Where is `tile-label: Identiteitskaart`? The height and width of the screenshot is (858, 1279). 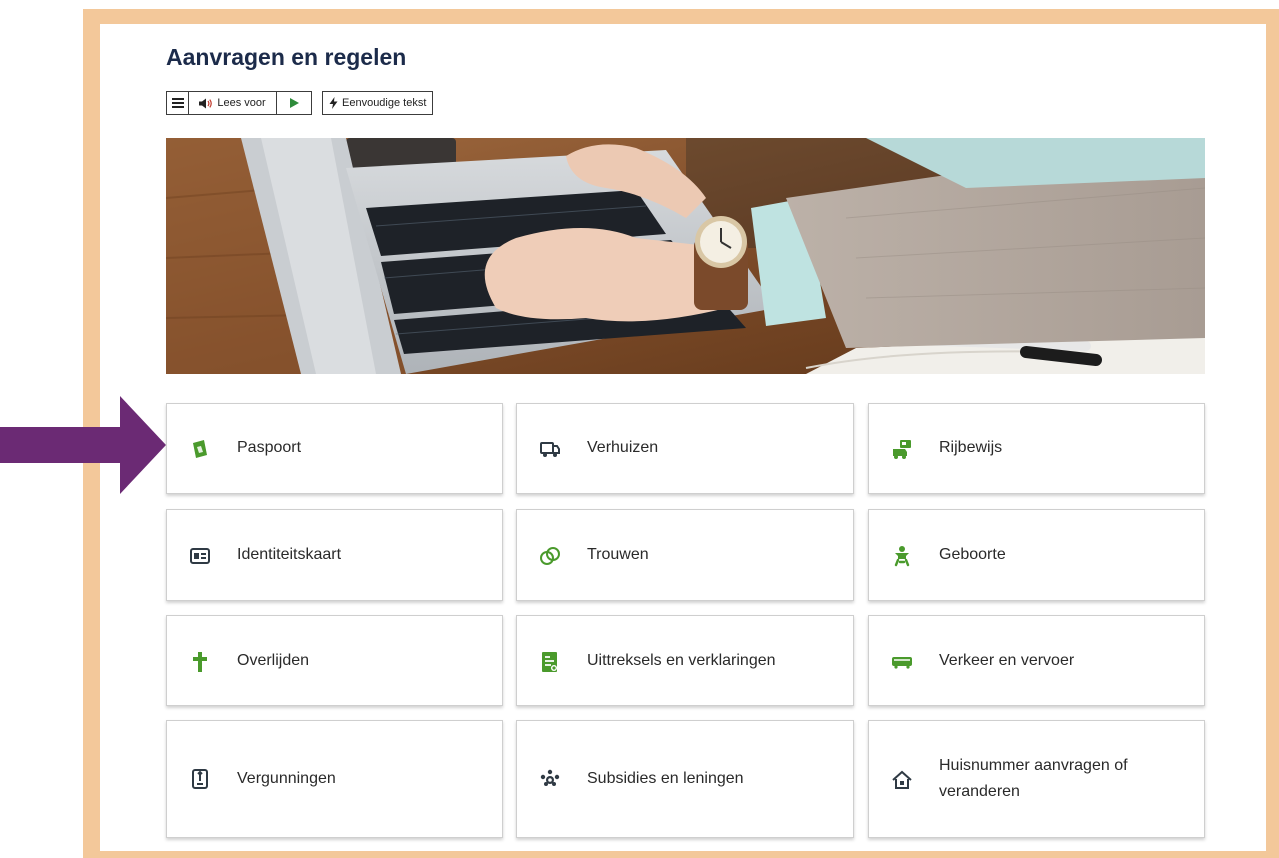 tile-label: Identiteitskaart is located at coordinates (289, 554).